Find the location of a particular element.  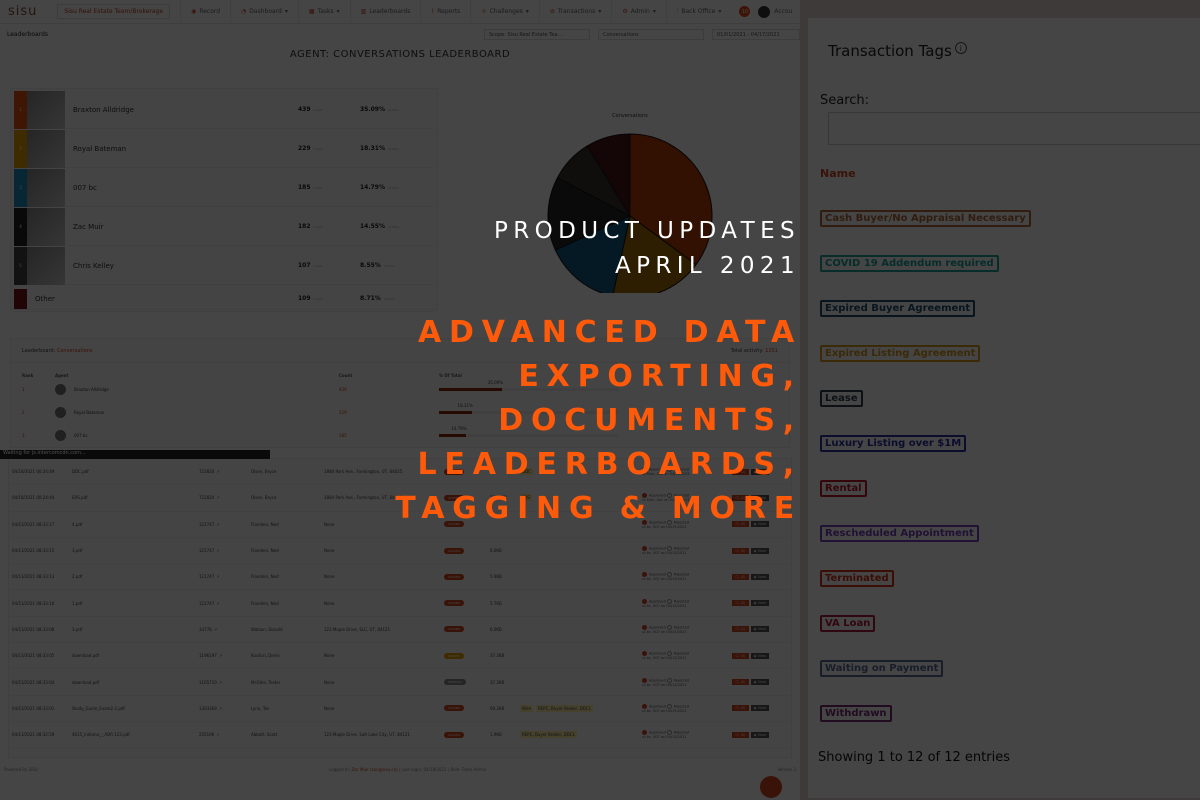

col-count: Count is located at coordinates (389, 375).